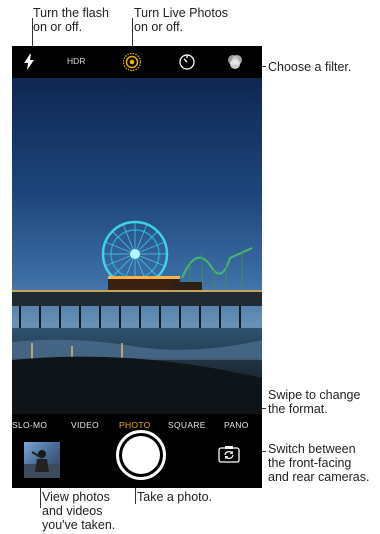 Image resolution: width=380 pixels, height=534 pixels. Describe the element at coordinates (229, 454) in the screenshot. I see `camera-switch-icon` at that location.